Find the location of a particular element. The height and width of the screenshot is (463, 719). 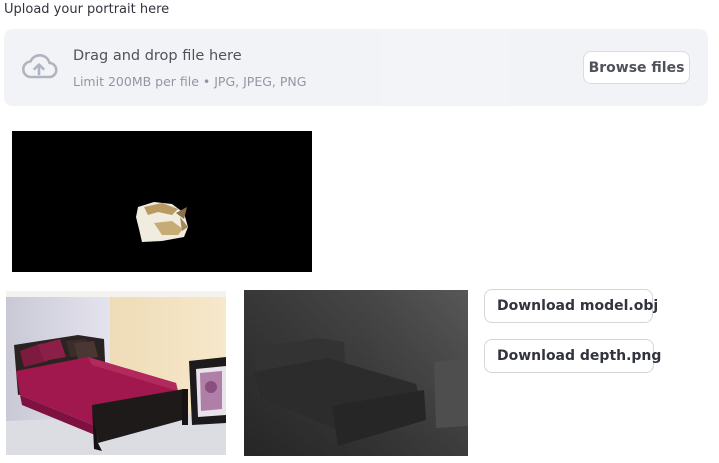

depth-map-preview is located at coordinates (356, 373).